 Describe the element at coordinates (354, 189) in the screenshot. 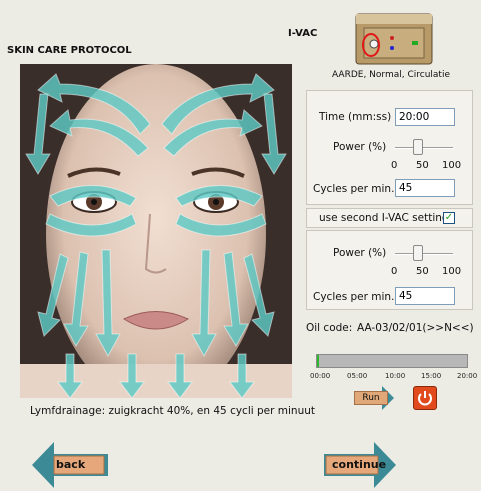

I see `cycles-label: Cycles per min.` at that location.